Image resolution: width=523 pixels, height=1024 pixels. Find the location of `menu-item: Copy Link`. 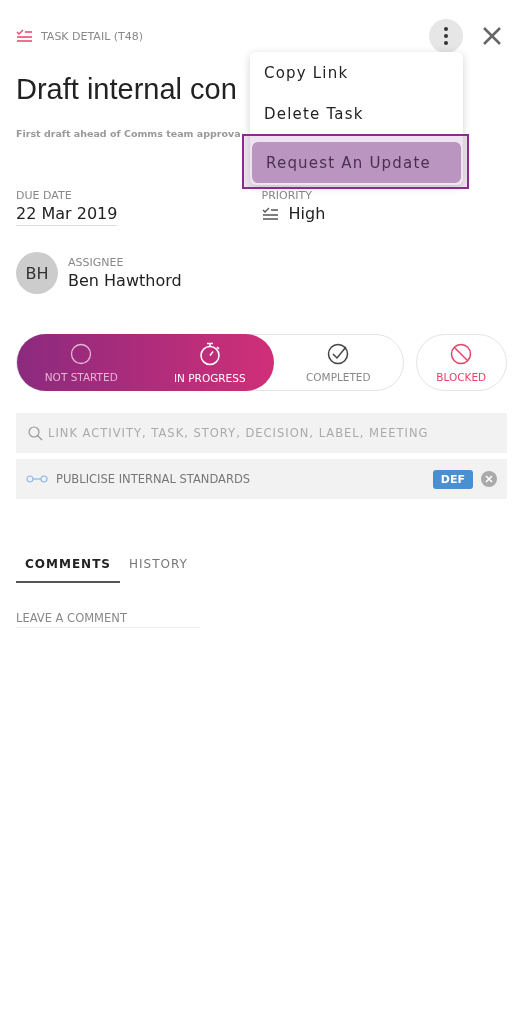

menu-item: Copy Link is located at coordinates (356, 72).